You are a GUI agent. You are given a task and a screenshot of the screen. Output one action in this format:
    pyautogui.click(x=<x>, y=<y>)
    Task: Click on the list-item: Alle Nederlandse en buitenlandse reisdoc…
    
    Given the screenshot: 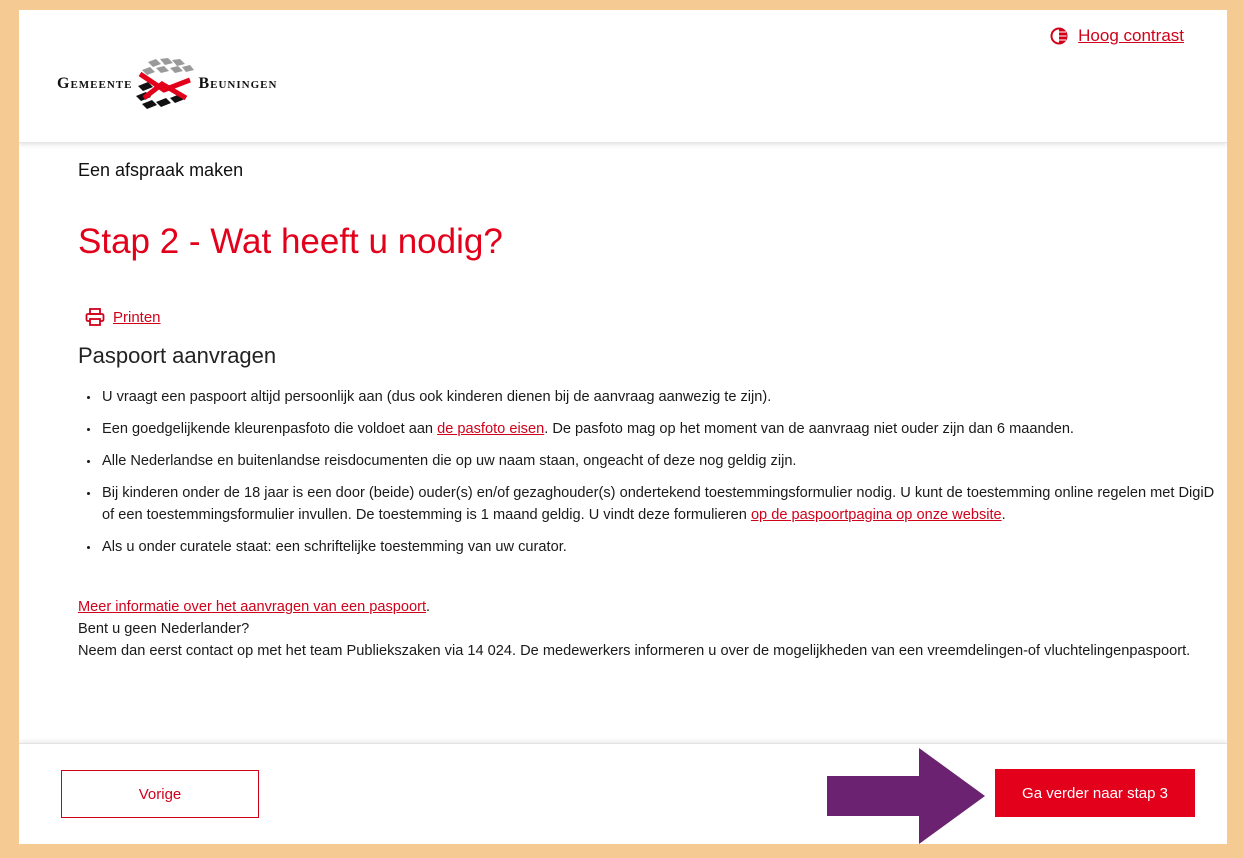 What is the action you would take?
    pyautogui.click(x=660, y=461)
    